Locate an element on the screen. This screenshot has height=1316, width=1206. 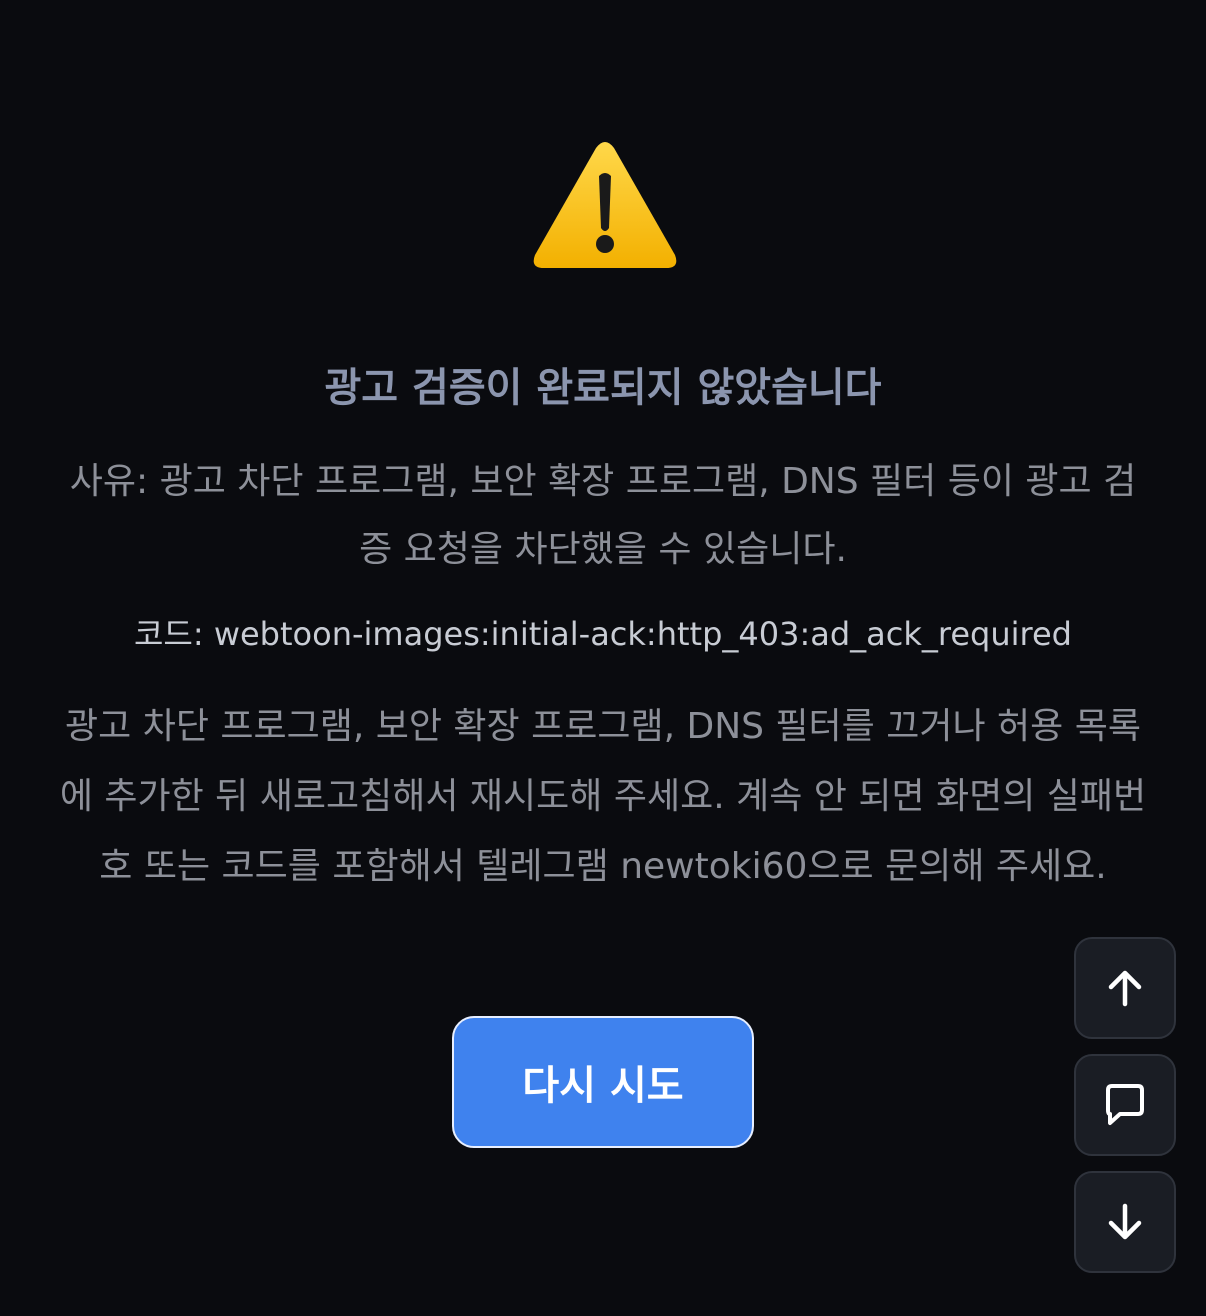
arrow-down-icon is located at coordinates (1125, 1221).